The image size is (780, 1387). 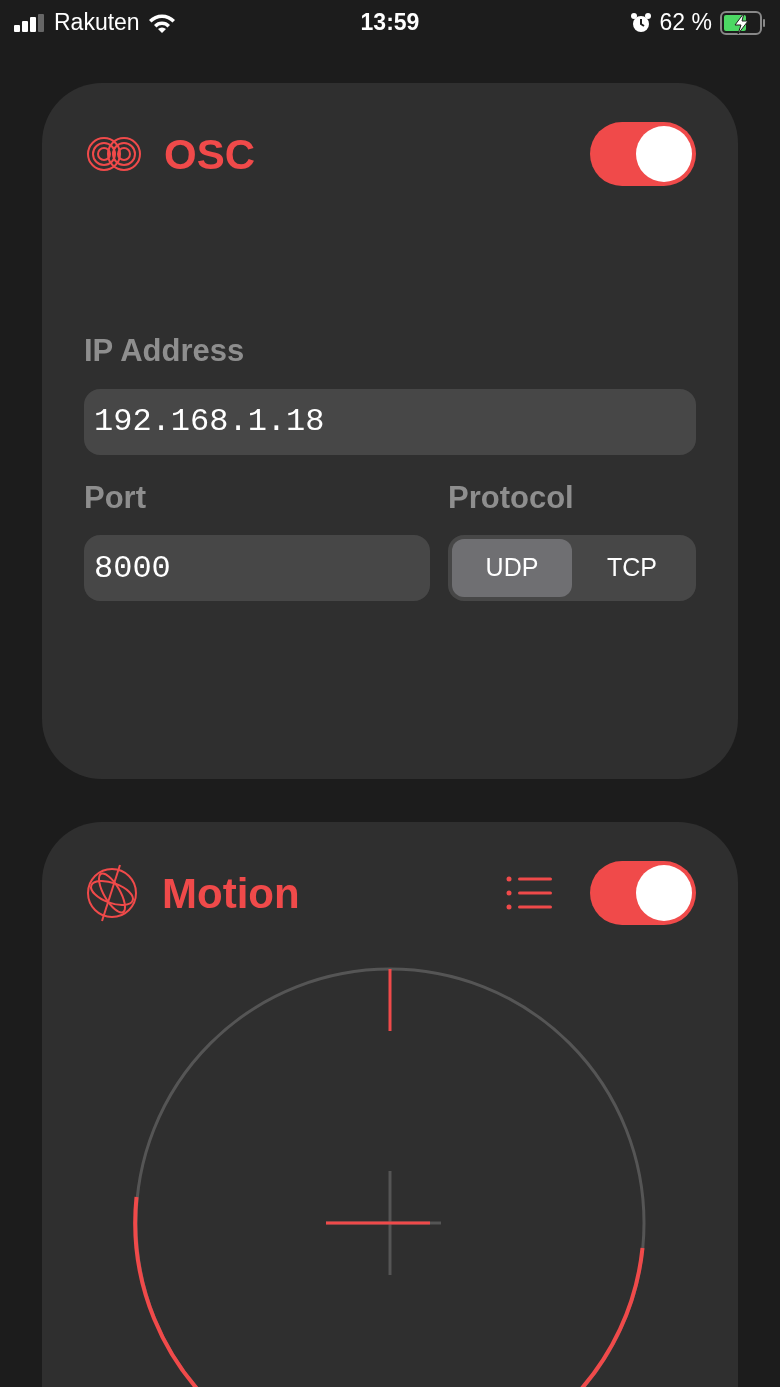 I want to click on field-label: IP Address, so click(x=165, y=351).